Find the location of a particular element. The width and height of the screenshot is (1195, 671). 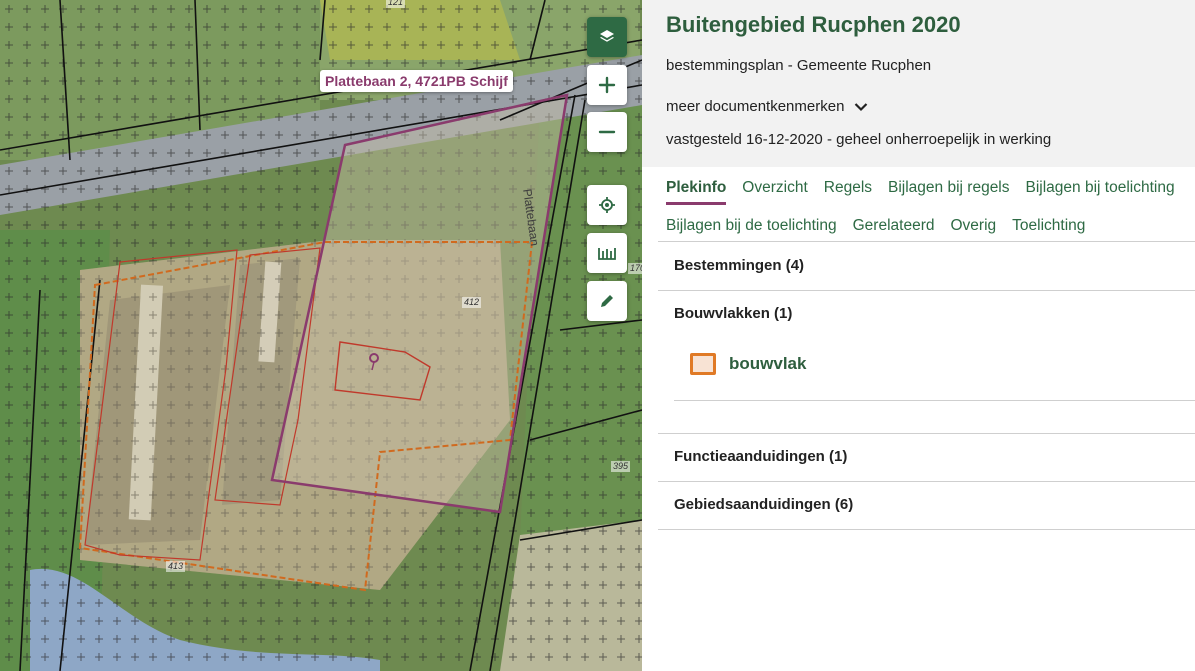

locate-icon is located at coordinates (607, 205).